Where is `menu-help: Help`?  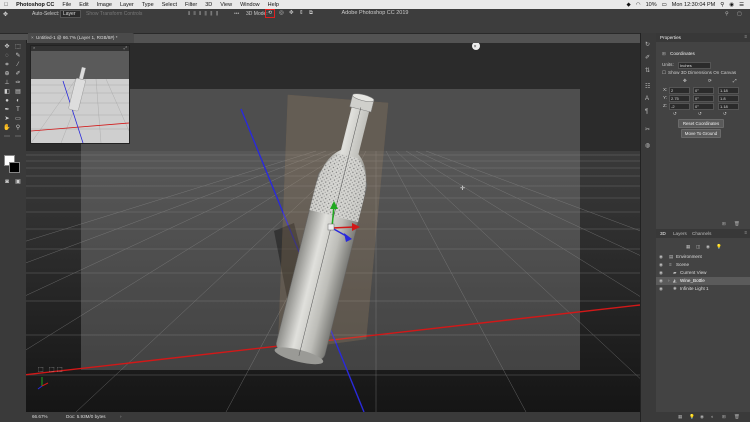
menu-help: Help is located at coordinates (273, 5).